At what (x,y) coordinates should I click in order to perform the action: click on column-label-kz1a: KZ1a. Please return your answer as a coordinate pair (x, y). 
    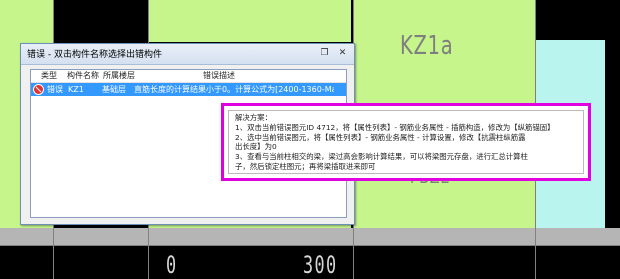
    Looking at the image, I should click on (427, 46).